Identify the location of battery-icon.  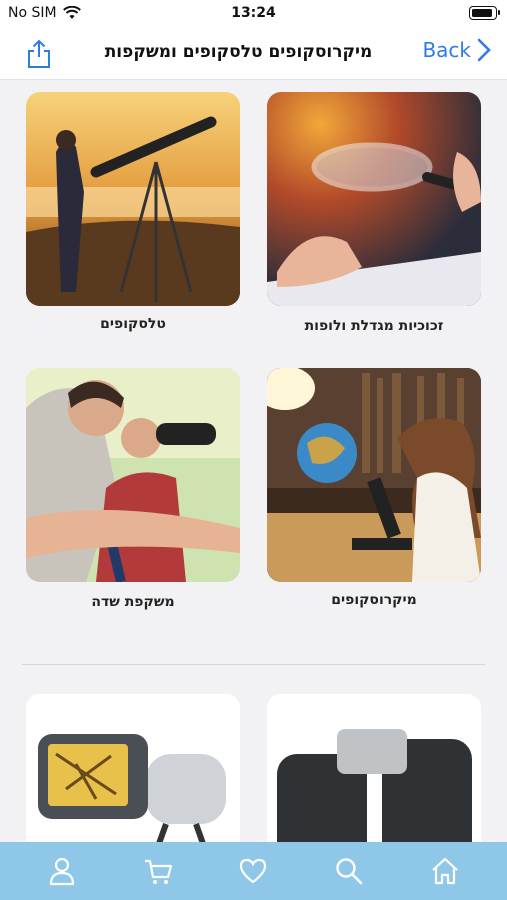
(484, 13).